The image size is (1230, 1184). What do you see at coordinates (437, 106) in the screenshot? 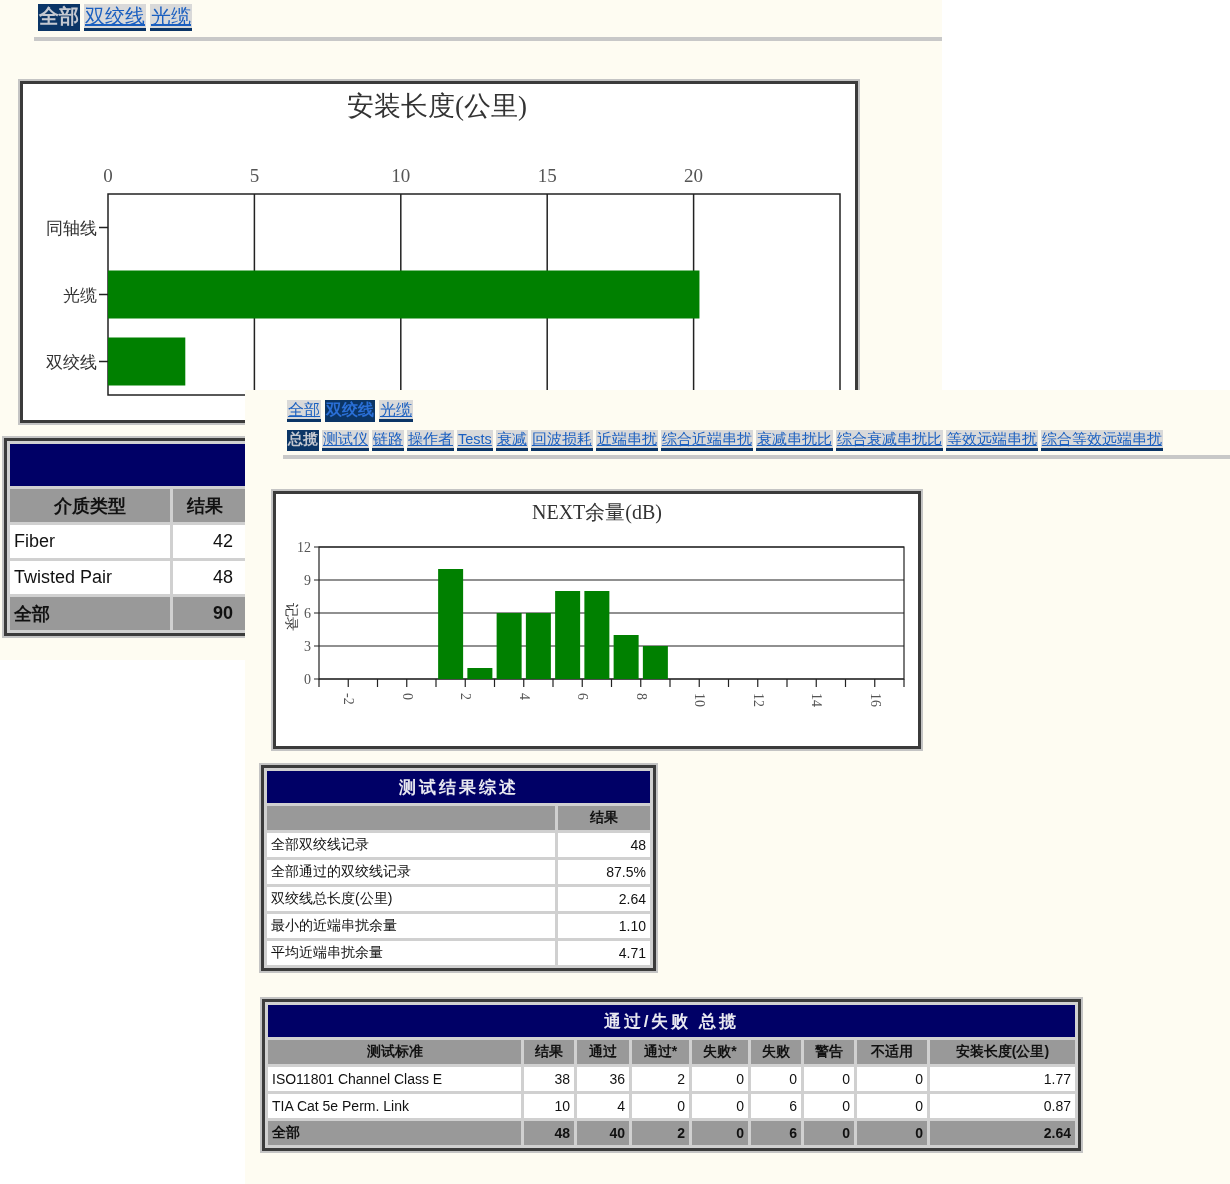
I see `chart-title: 安装长度(公里)` at bounding box center [437, 106].